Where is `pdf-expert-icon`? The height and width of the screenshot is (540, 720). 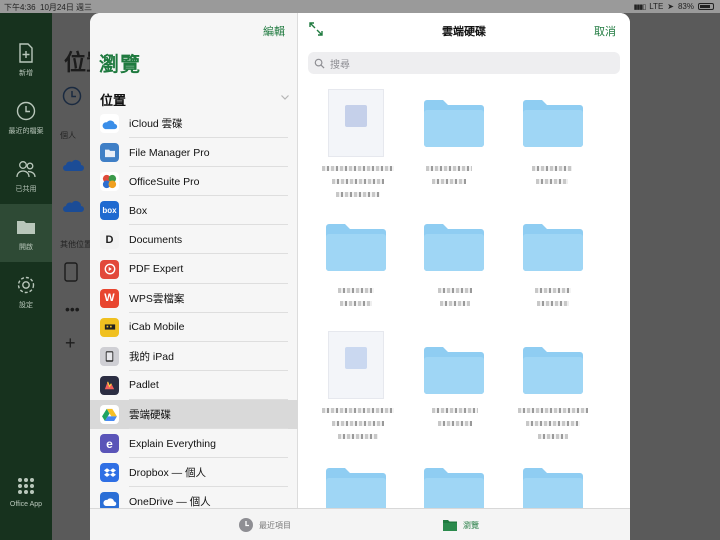
pdf-expert-icon is located at coordinates (109, 269).